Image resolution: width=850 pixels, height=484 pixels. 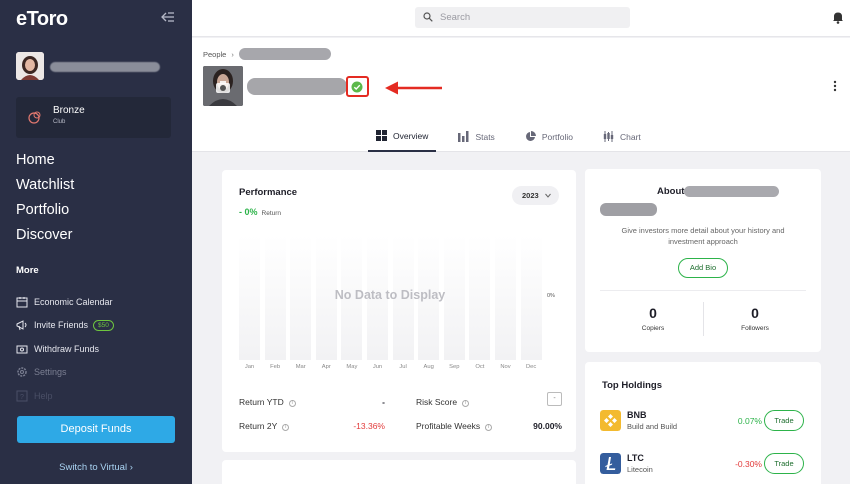 What do you see at coordinates (381, 135) in the screenshot?
I see `overview-icon` at bounding box center [381, 135].